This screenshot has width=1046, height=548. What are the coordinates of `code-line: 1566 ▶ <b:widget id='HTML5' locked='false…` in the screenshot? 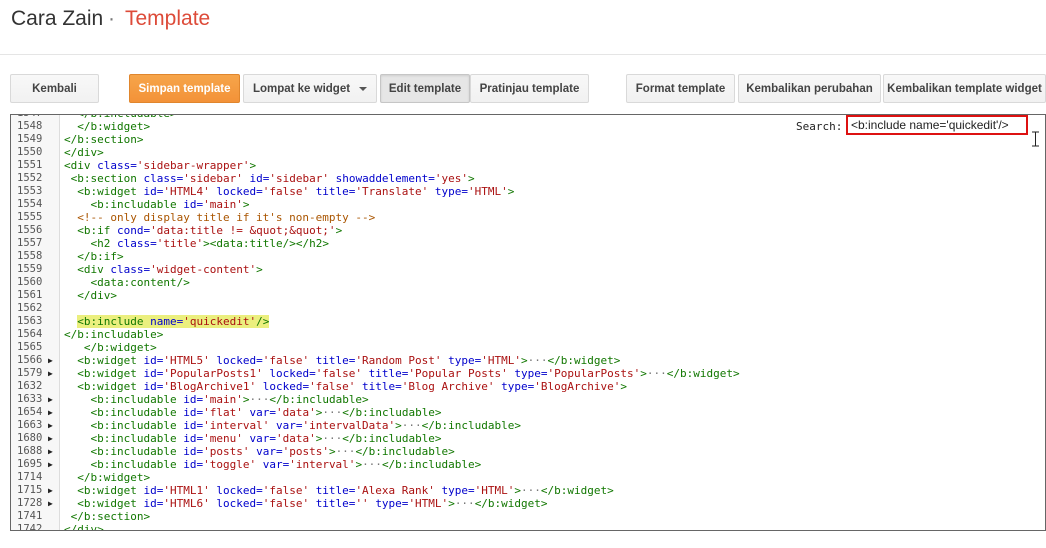 It's located at (528, 360).